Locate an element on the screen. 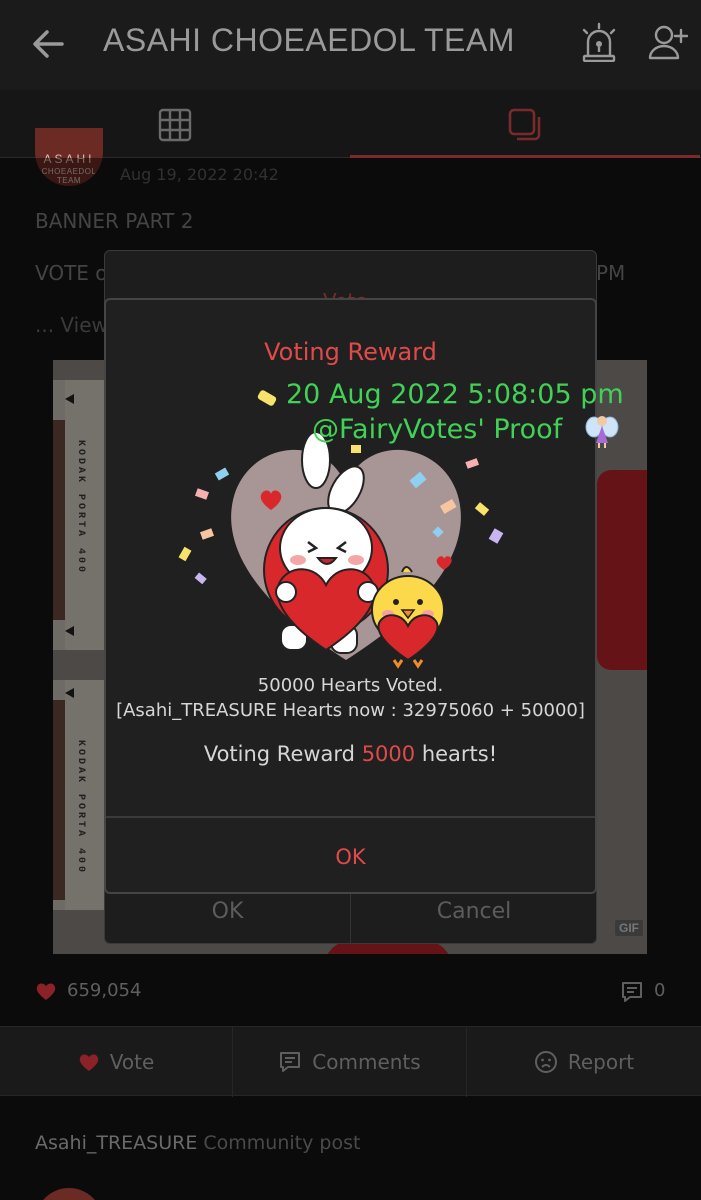 This screenshot has width=701, height=1200. tab-posts is located at coordinates (525, 124).